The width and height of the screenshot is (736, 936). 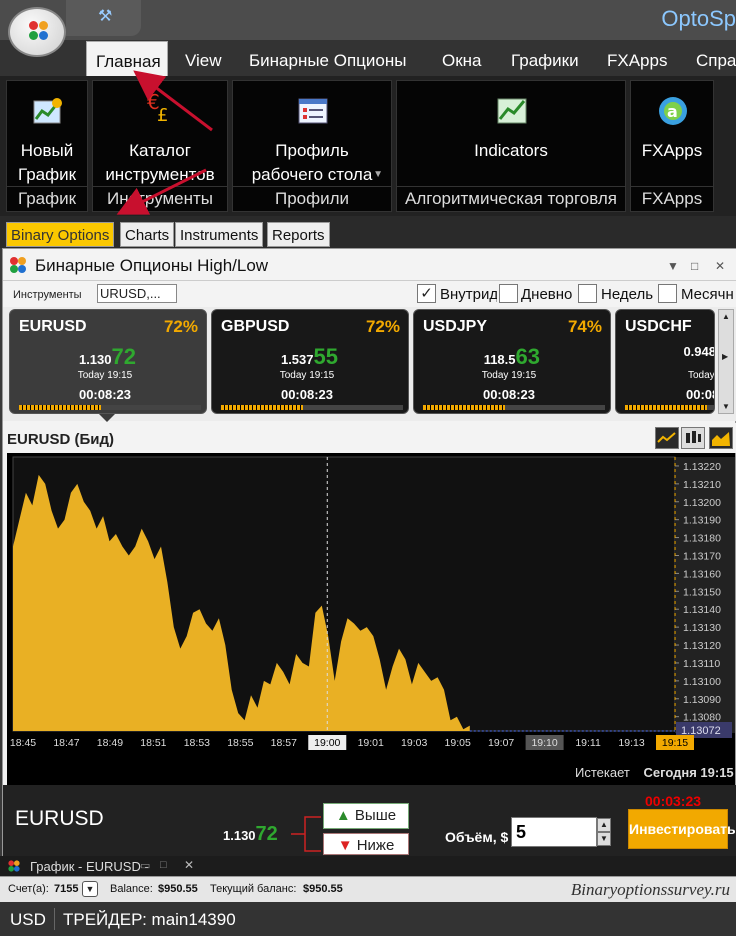 What do you see at coordinates (702, 700) in the screenshot?
I see `y-tick-label: 1.13090` at bounding box center [702, 700].